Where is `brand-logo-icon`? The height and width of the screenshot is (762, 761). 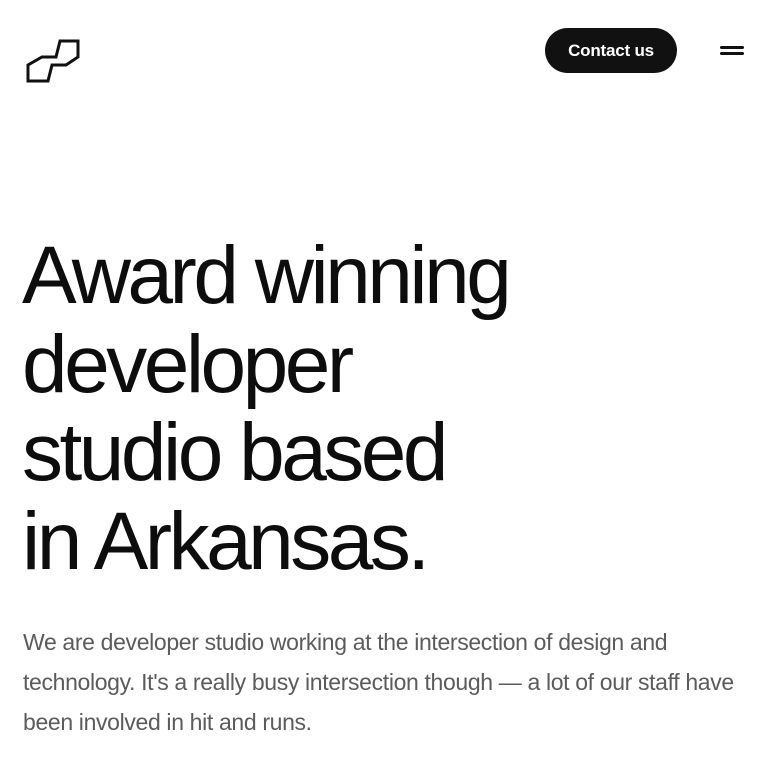
brand-logo-icon is located at coordinates (52, 61).